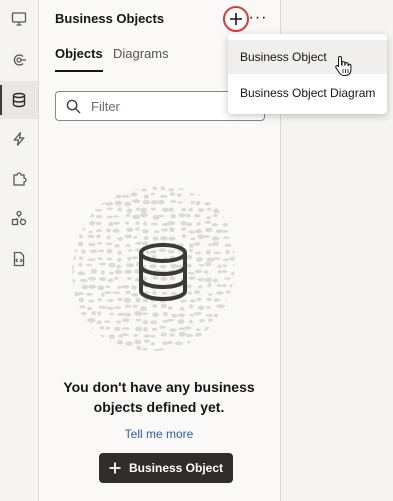  I want to click on empty-state-line-2: objects defined yet., so click(159, 407).